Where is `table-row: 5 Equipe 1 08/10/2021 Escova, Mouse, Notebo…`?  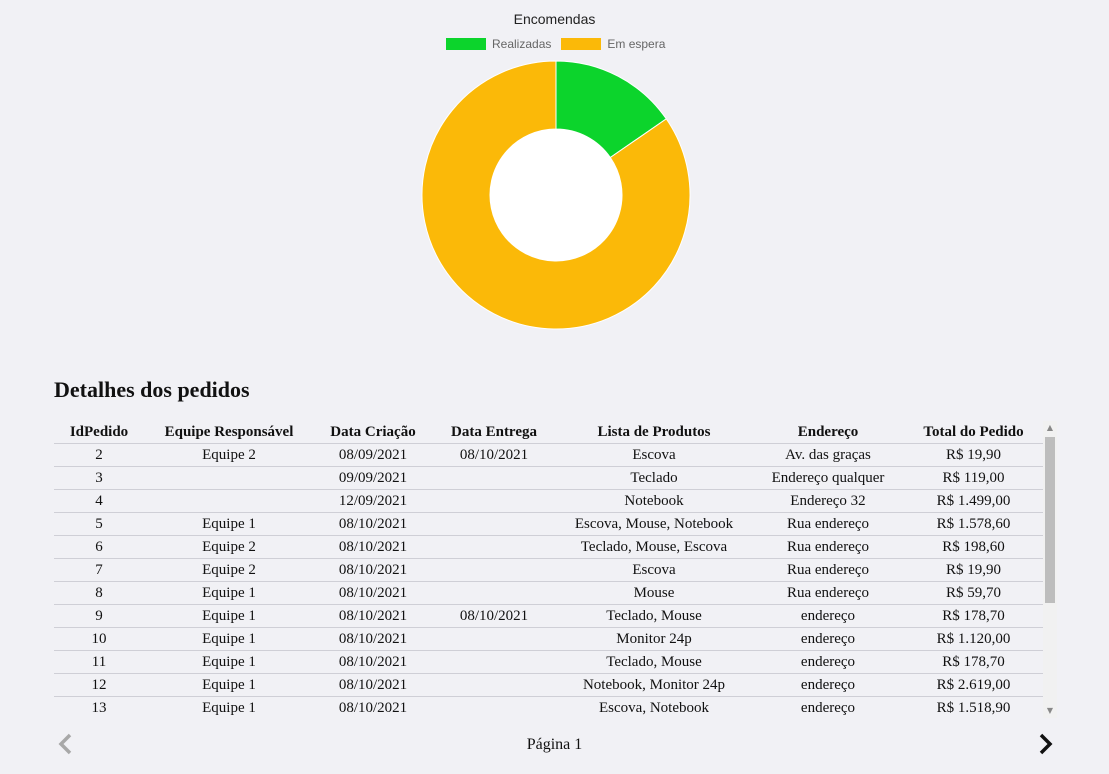 table-row: 5 Equipe 1 08/10/2021 Escova, Mouse, Notebo… is located at coordinates (548, 524).